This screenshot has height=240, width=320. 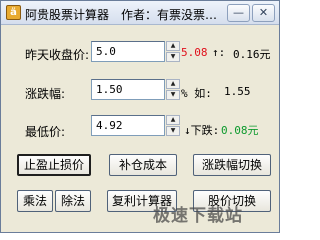 What do you see at coordinates (143, 165) in the screenshot?
I see `replenish-cost-button: 补仓成本` at bounding box center [143, 165].